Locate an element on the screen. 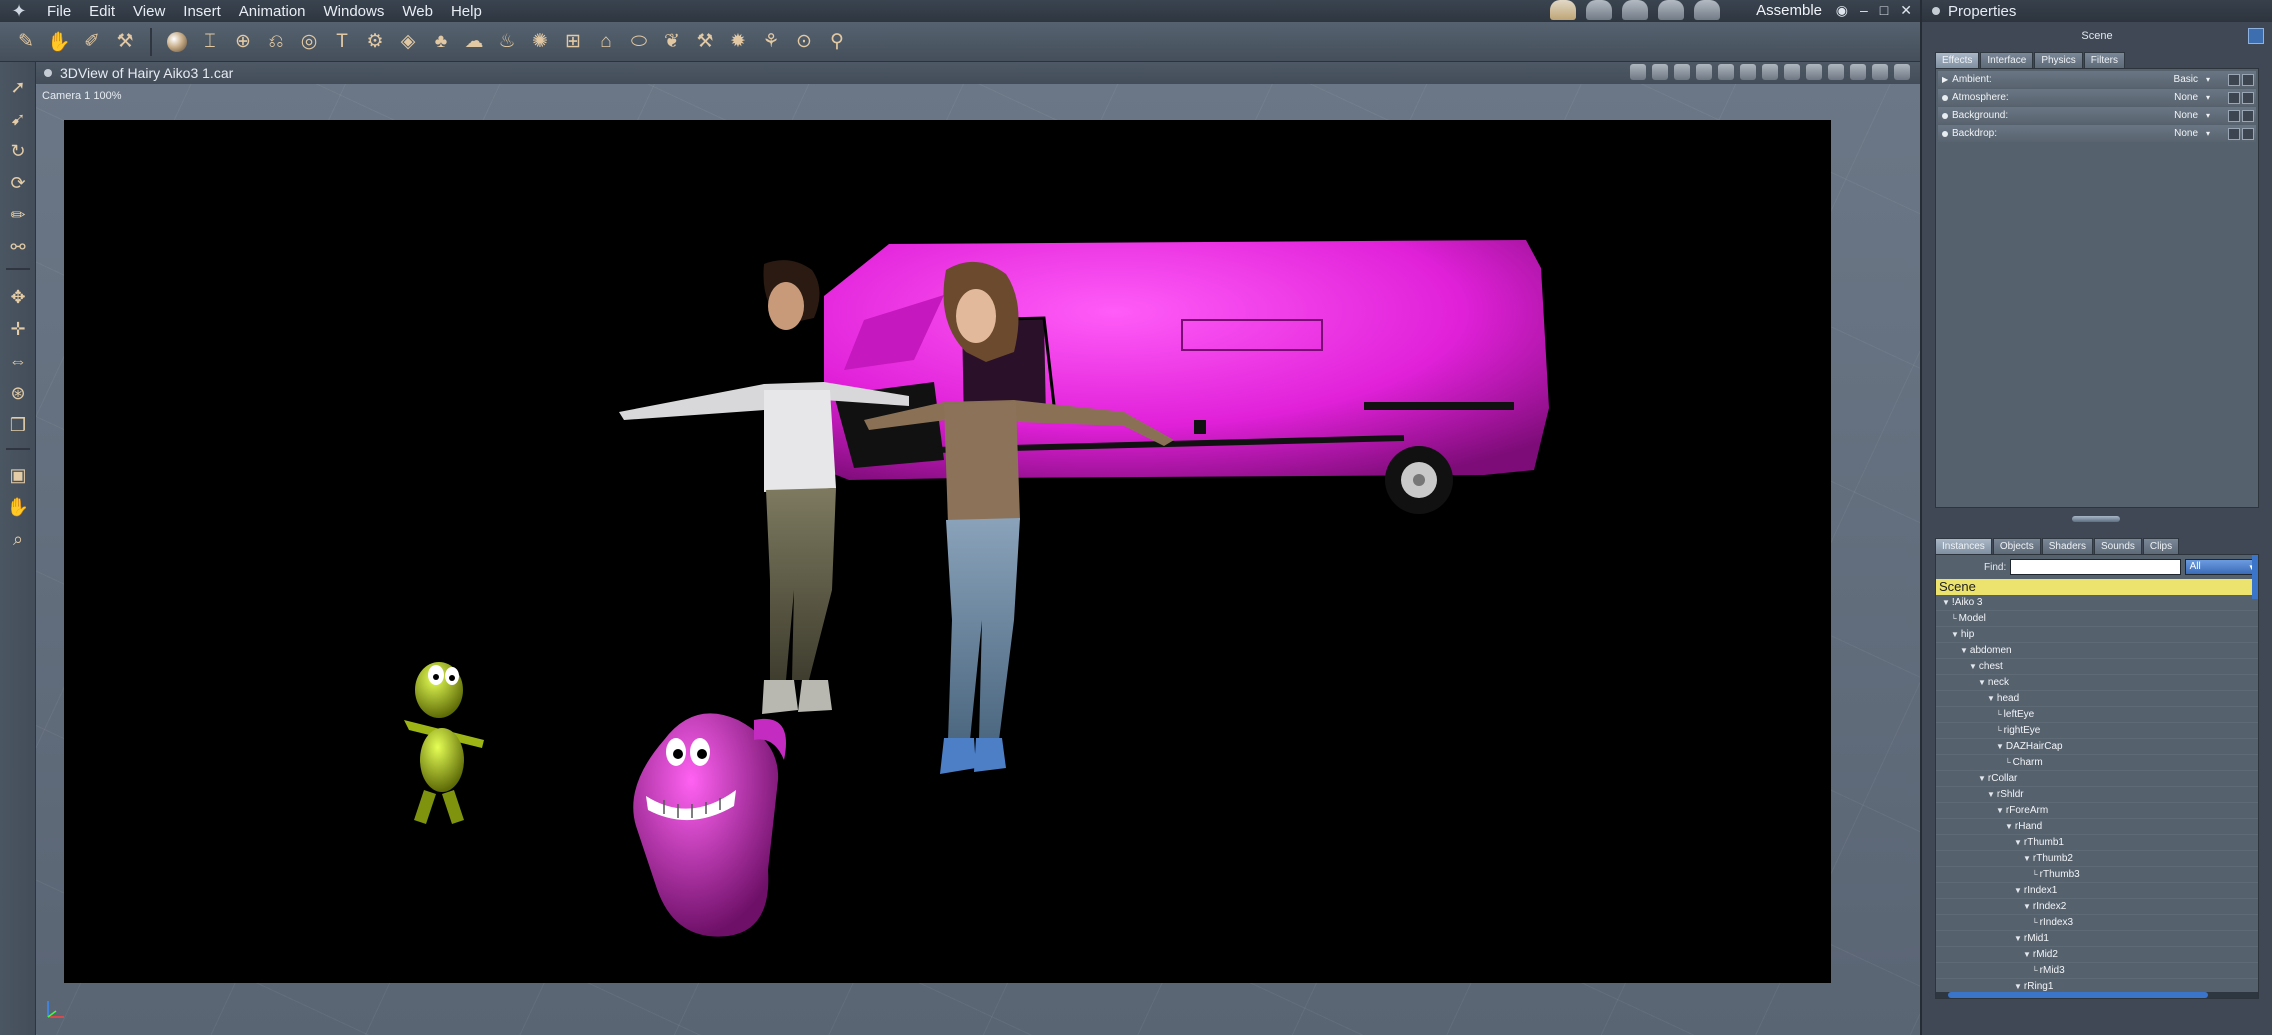 The image size is (2272, 1035). menu-animation: Animation is located at coordinates (272, 11).